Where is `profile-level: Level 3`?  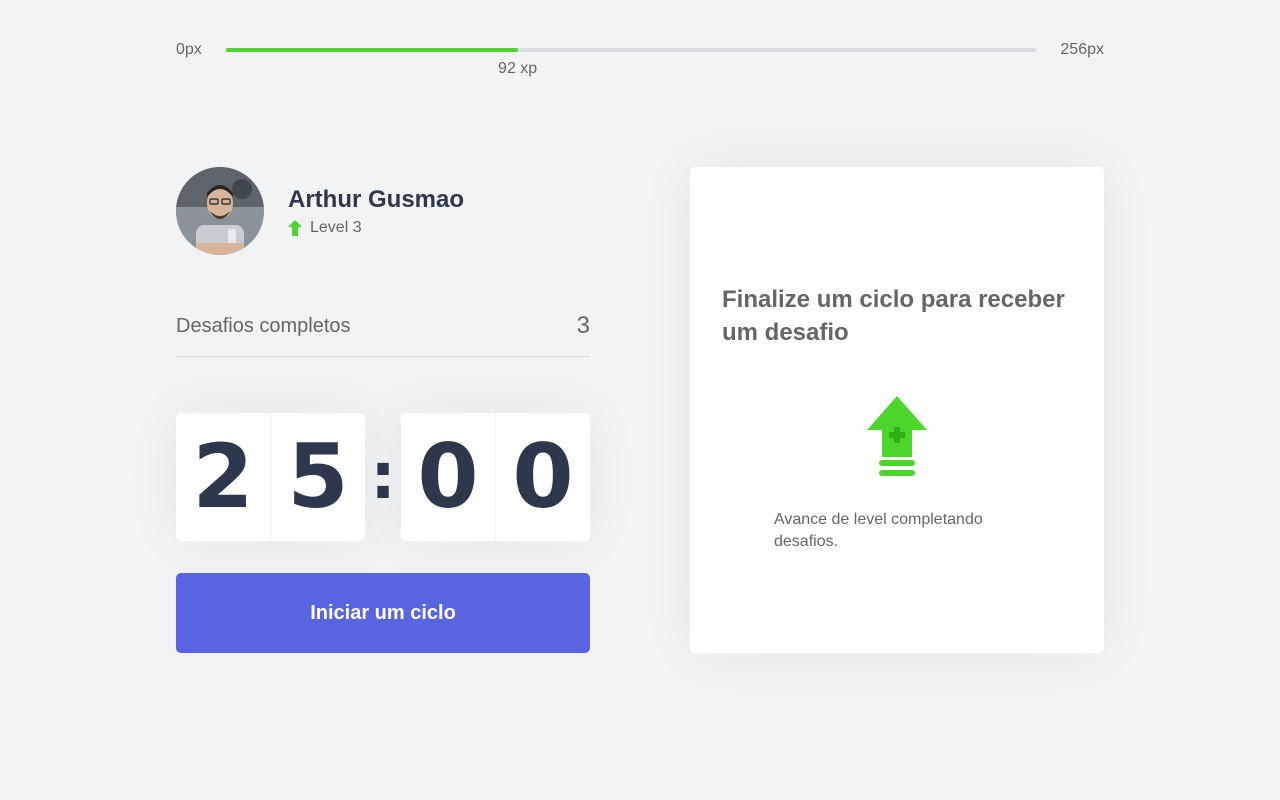 profile-level: Level 3 is located at coordinates (376, 228).